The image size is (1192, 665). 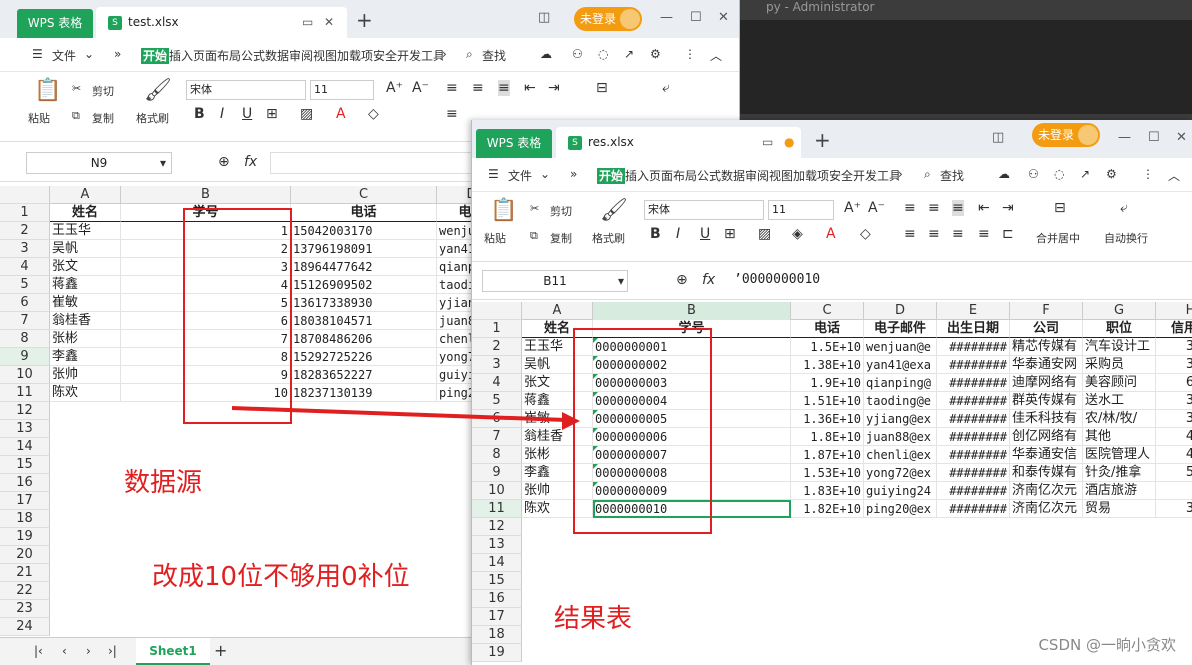 I want to click on red-arrow-line, so click(x=399, y=414).